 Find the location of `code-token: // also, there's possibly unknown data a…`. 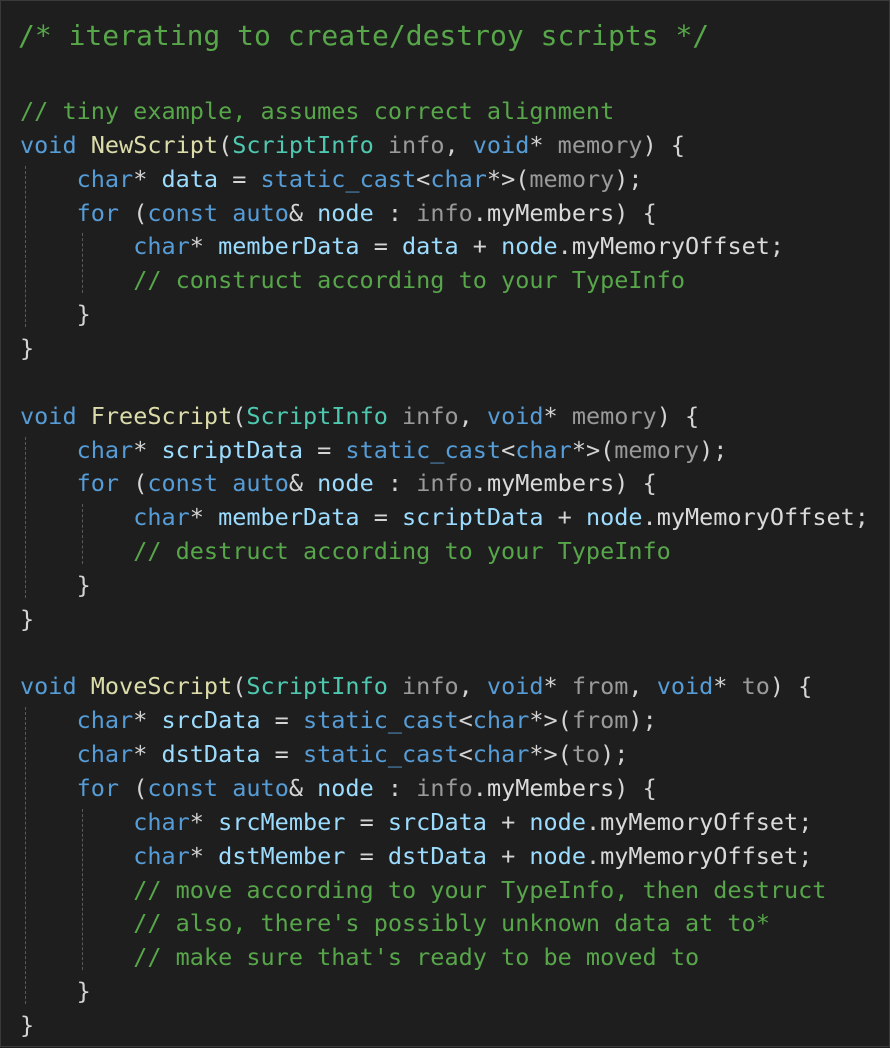

code-token: // also, there's possibly unknown data a… is located at coordinates (451, 923).